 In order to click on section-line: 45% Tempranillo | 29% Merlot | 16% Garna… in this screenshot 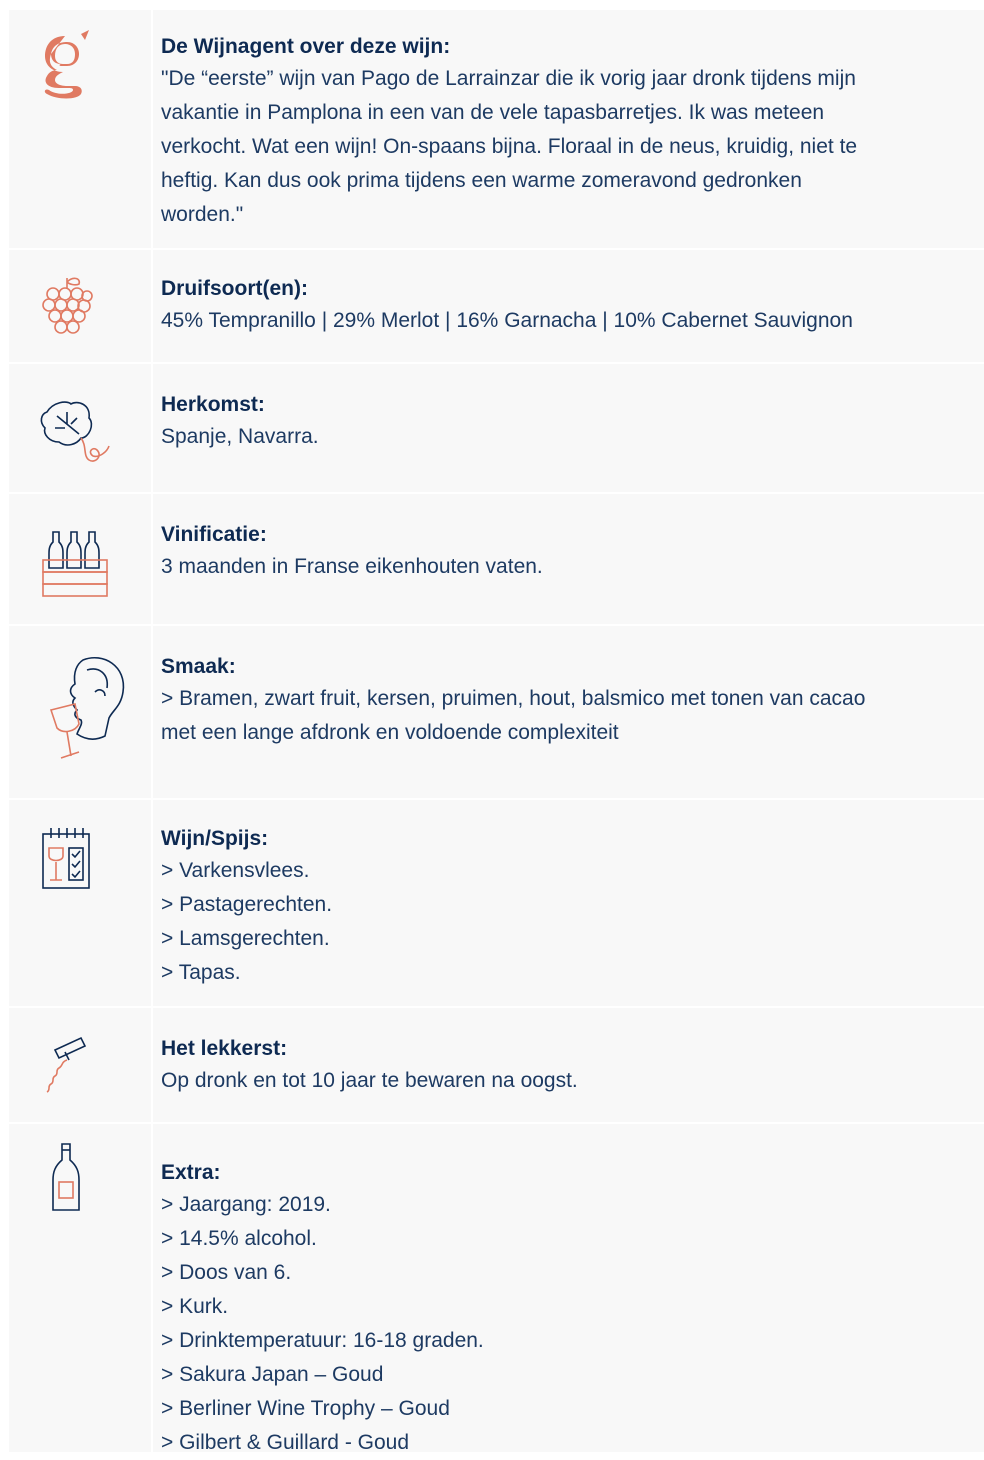, I will do `click(507, 320)`.